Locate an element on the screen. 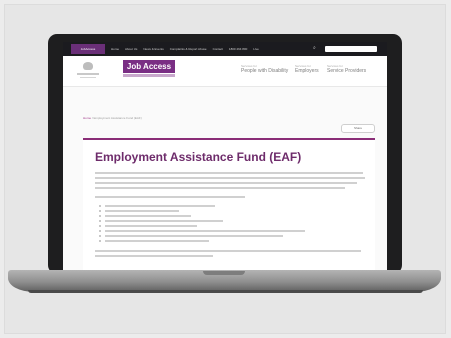 Image resolution: width=451 pixels, height=338 pixels. audience-link-providers: Services for Service Providers is located at coordinates (346, 69).